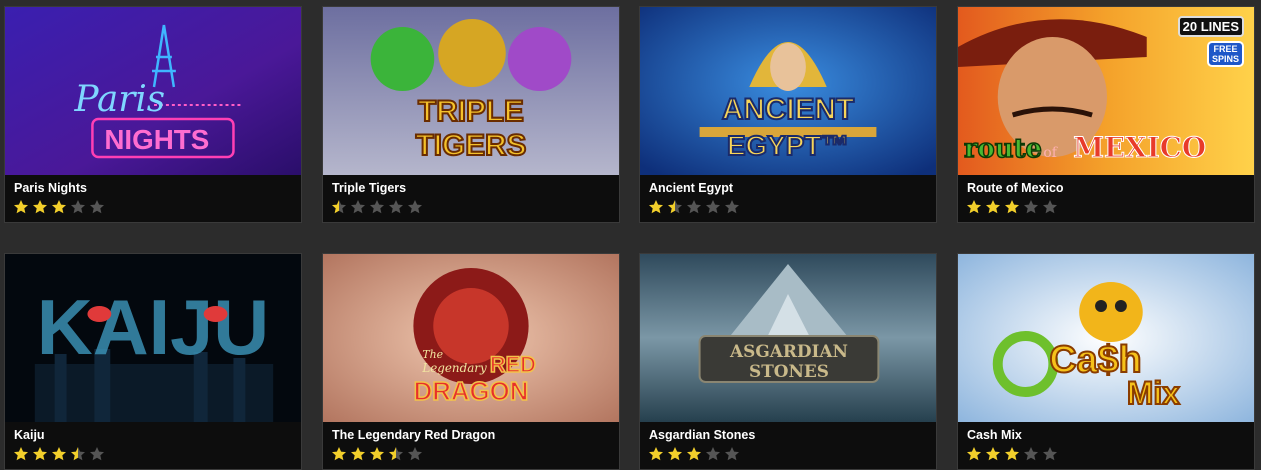 The image size is (1261, 470). Describe the element at coordinates (471, 392) in the screenshot. I see `svg-text: DRAGON` at that location.